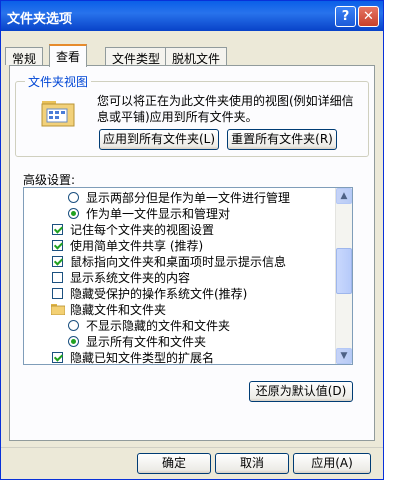  What do you see at coordinates (252, 463) in the screenshot?
I see `cancel-button: 取消` at bounding box center [252, 463].